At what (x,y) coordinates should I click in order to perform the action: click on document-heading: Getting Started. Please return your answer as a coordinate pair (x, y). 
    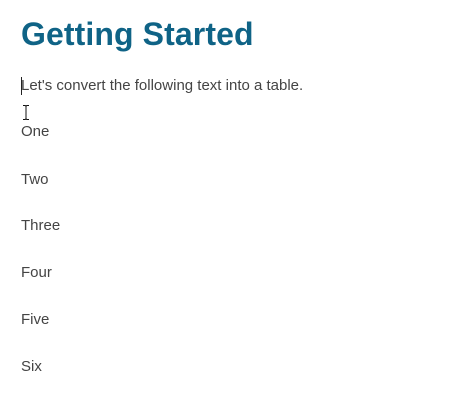
    Looking at the image, I should click on (137, 34).